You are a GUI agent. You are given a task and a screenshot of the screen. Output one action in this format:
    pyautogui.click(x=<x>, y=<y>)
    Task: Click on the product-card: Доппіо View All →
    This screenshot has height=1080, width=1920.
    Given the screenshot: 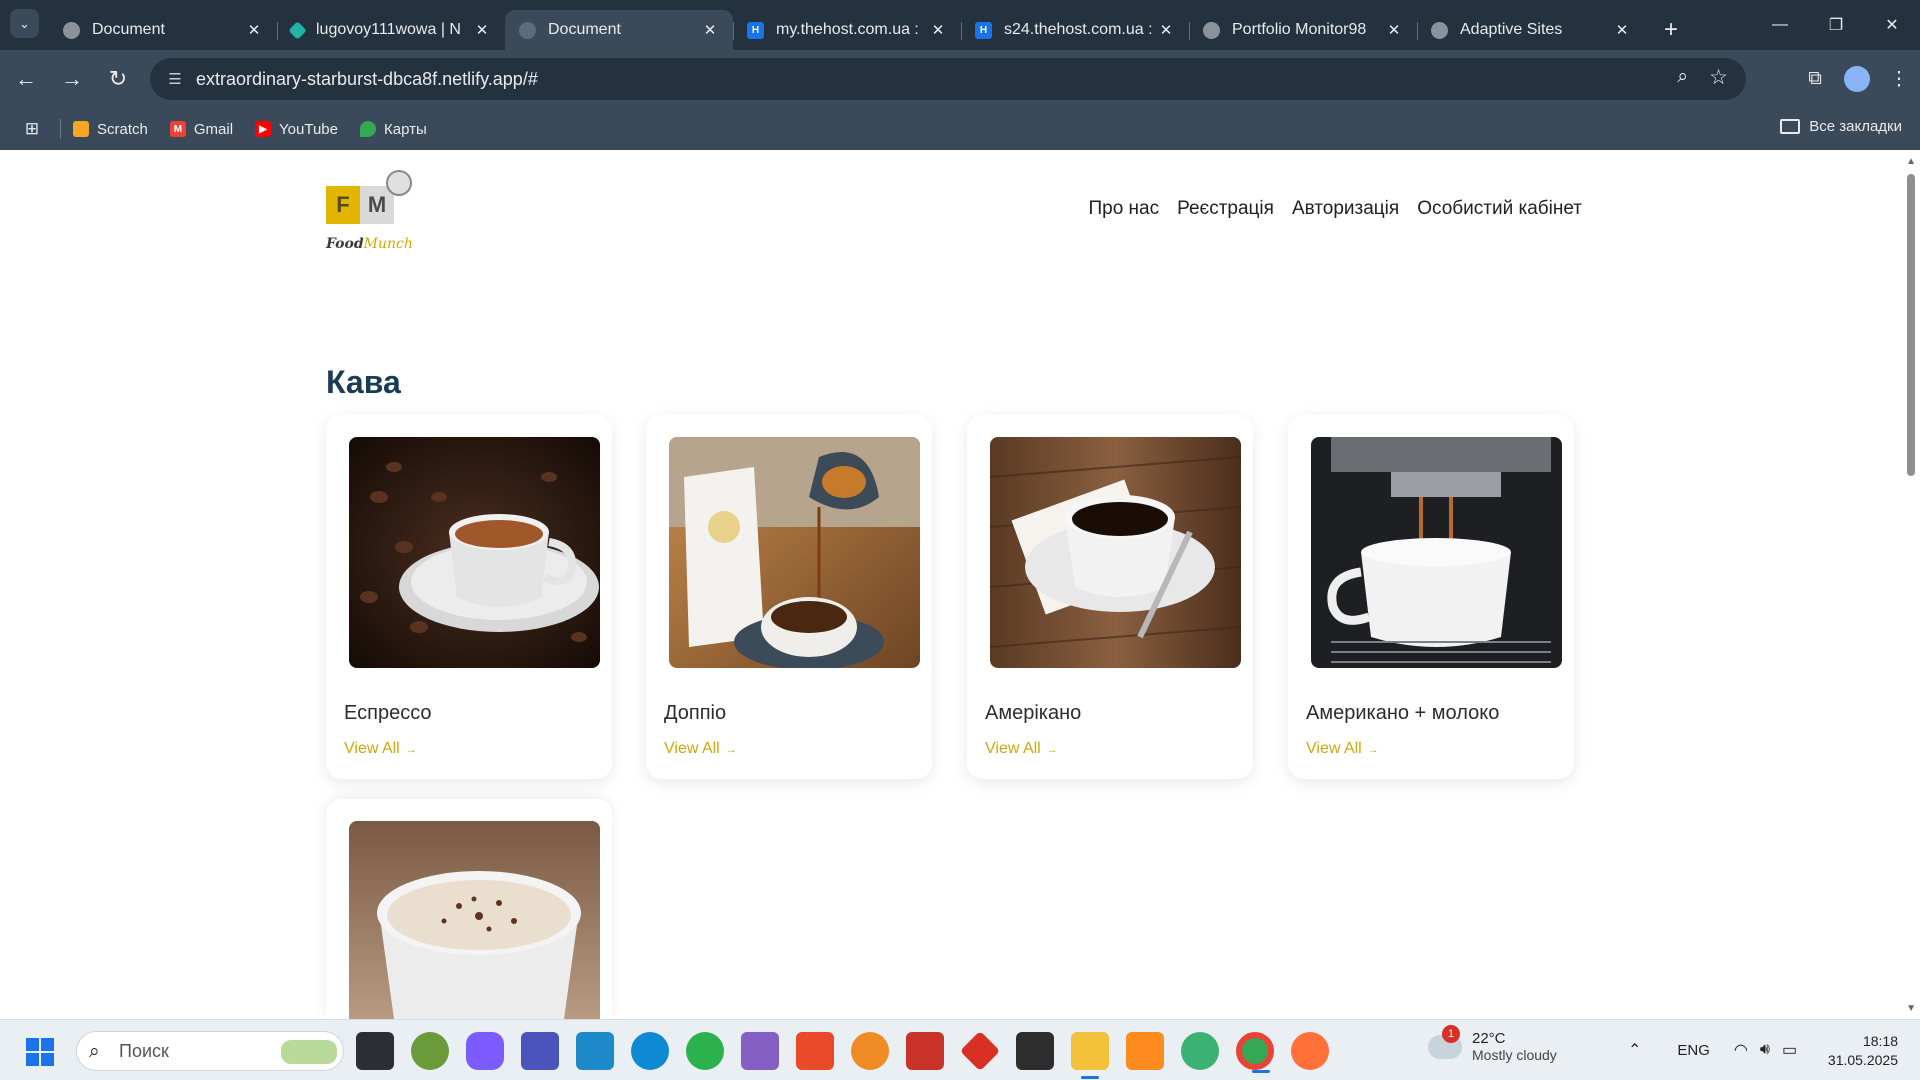 What is the action you would take?
    pyautogui.click(x=789, y=597)
    